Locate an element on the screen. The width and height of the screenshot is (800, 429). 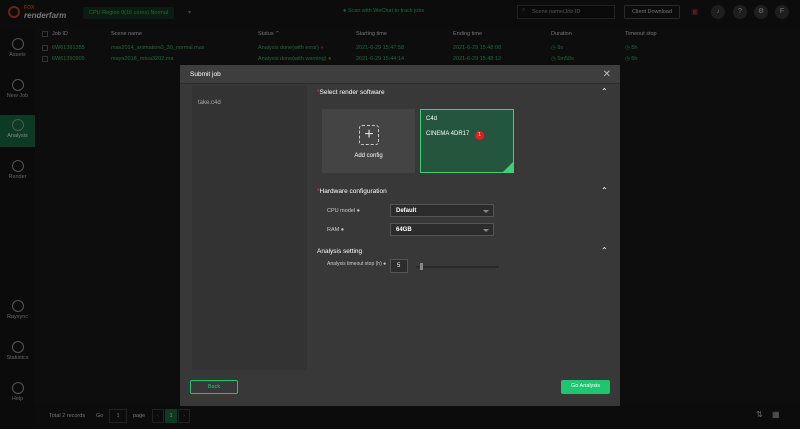
column-header: Duration is located at coordinates (561, 34).